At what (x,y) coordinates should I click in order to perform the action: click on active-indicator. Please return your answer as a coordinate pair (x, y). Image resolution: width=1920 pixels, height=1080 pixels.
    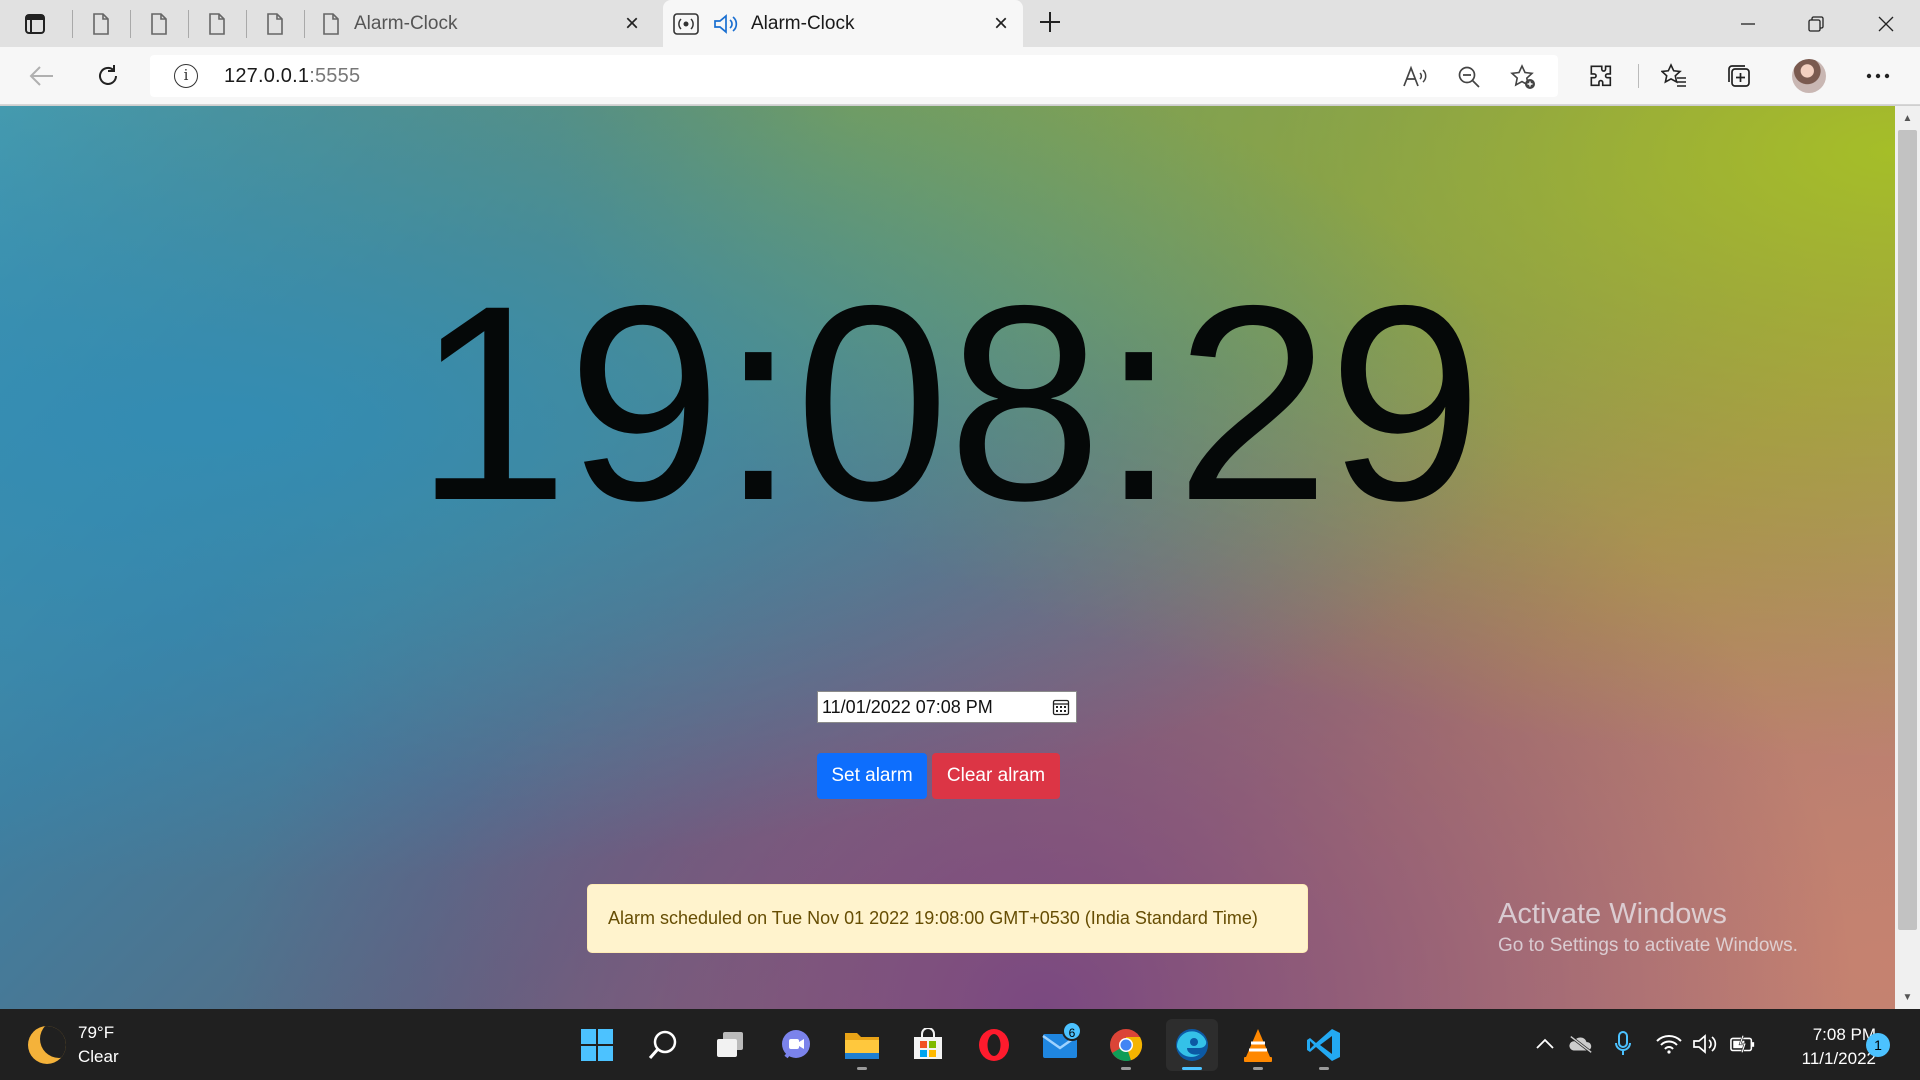
    Looking at the image, I should click on (1192, 1068).